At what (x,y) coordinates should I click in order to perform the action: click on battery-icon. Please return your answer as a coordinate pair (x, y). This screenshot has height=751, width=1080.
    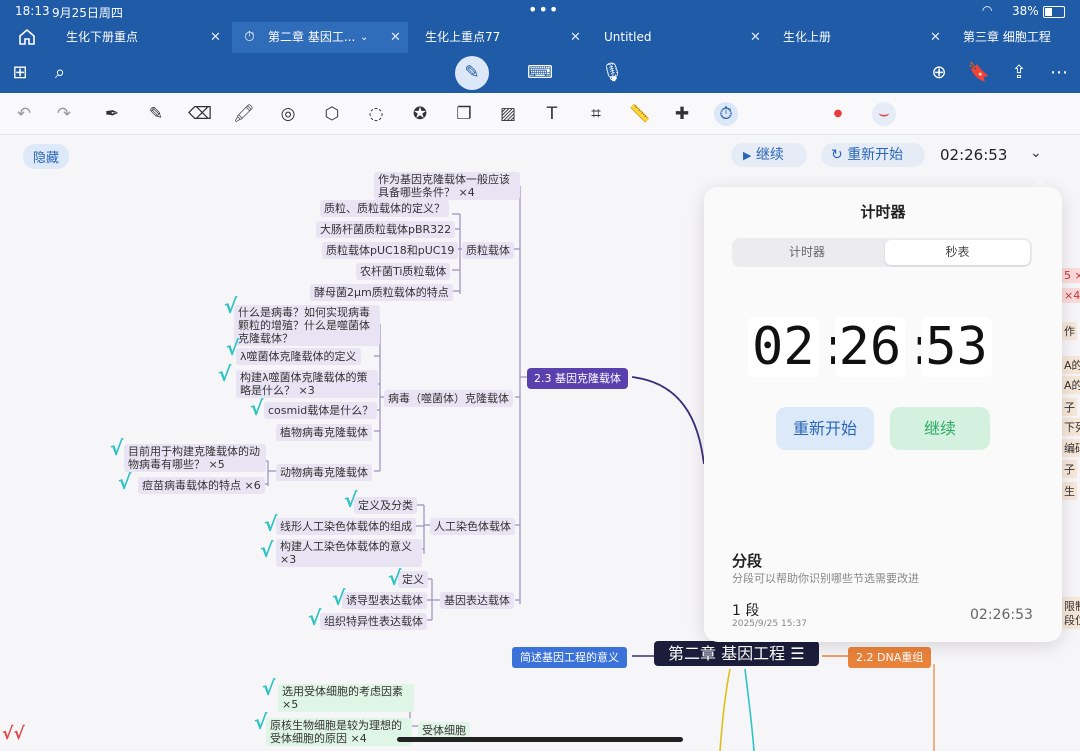
    Looking at the image, I should click on (1054, 12).